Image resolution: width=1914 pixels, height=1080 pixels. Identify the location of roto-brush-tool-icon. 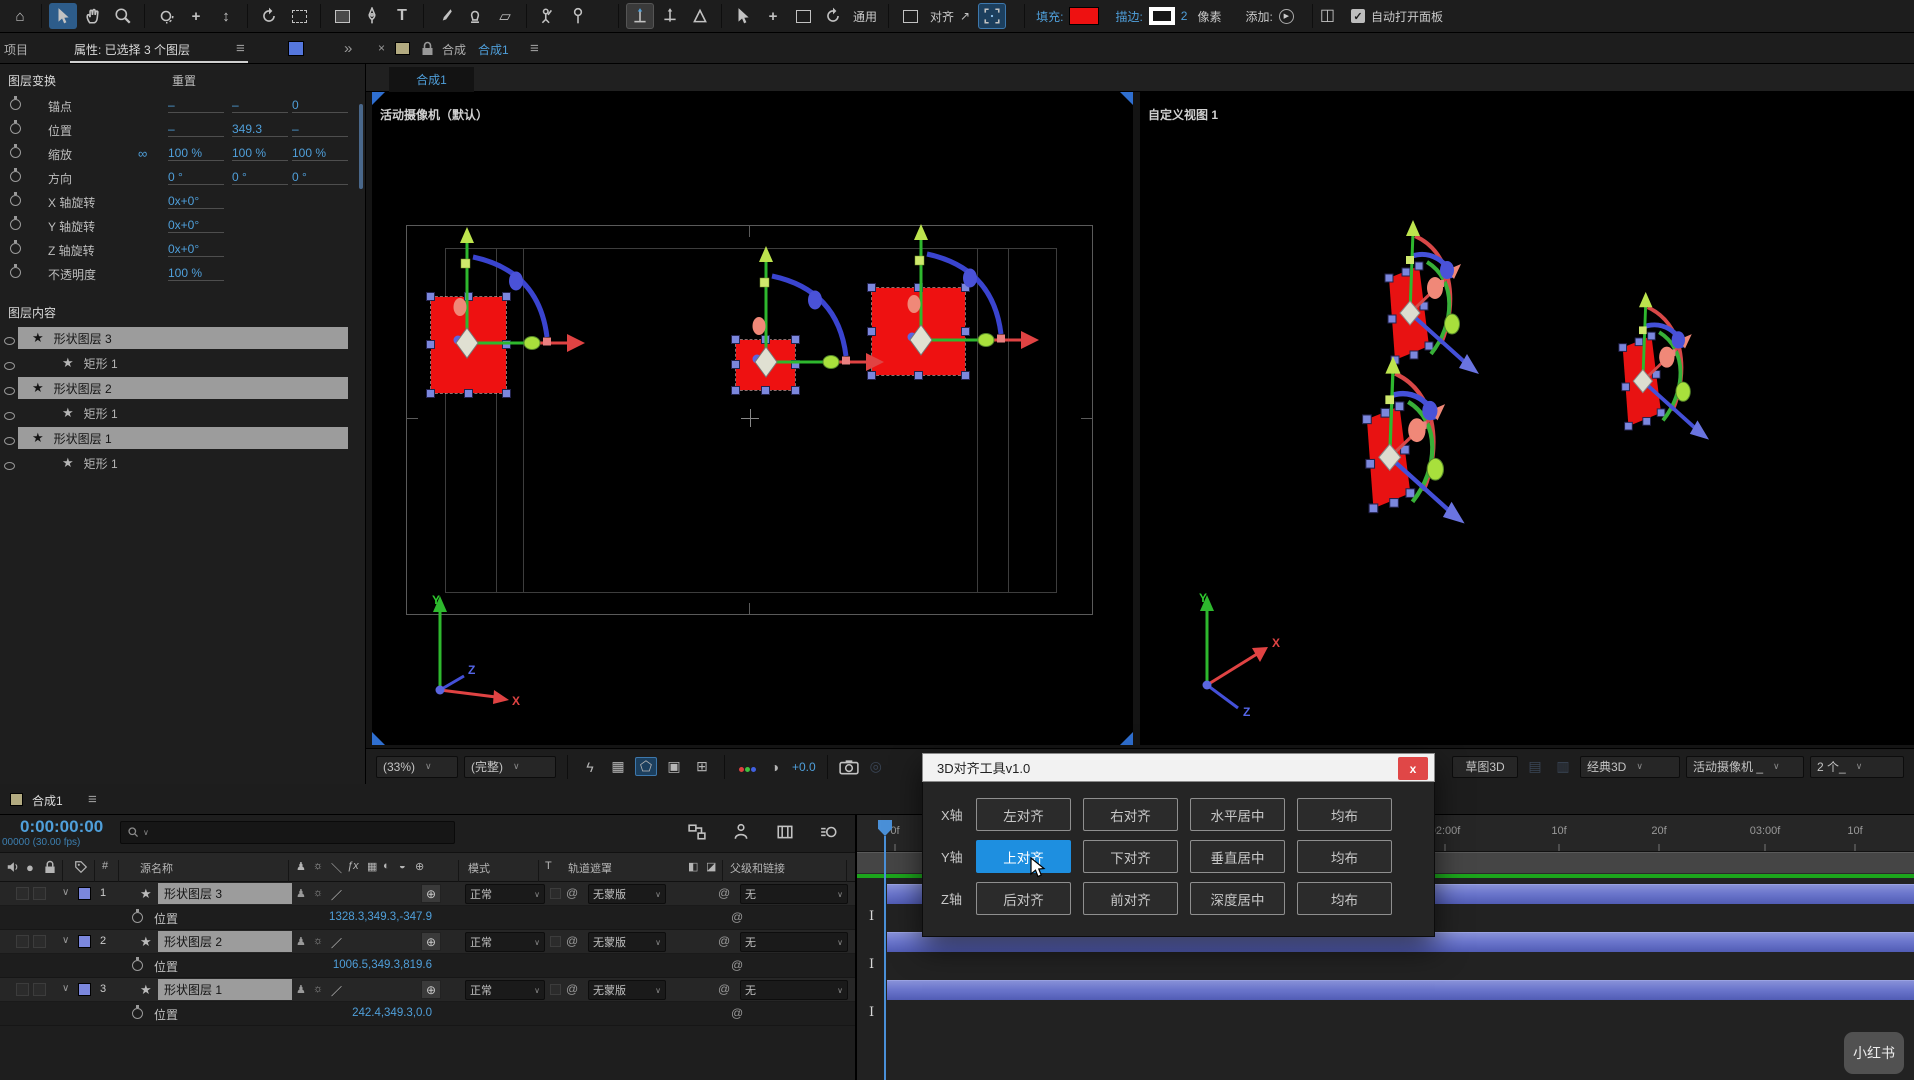
(548, 16).